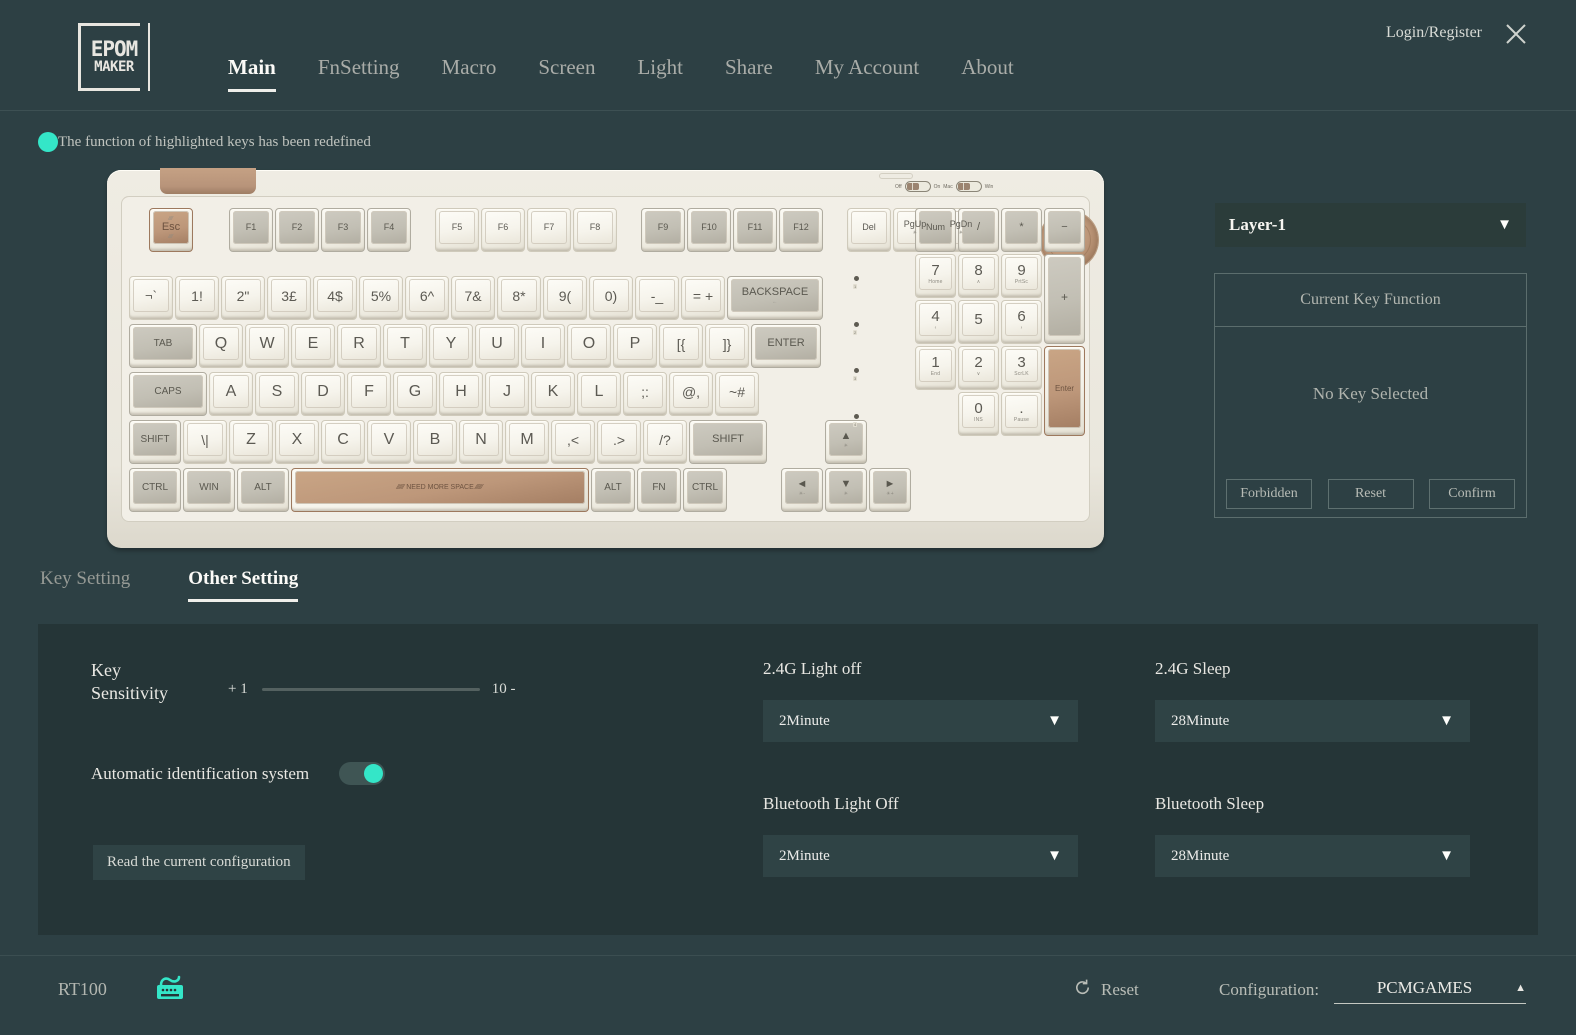 The height and width of the screenshot is (1035, 1576). I want to click on key--r2c12: ]}, so click(727, 346).